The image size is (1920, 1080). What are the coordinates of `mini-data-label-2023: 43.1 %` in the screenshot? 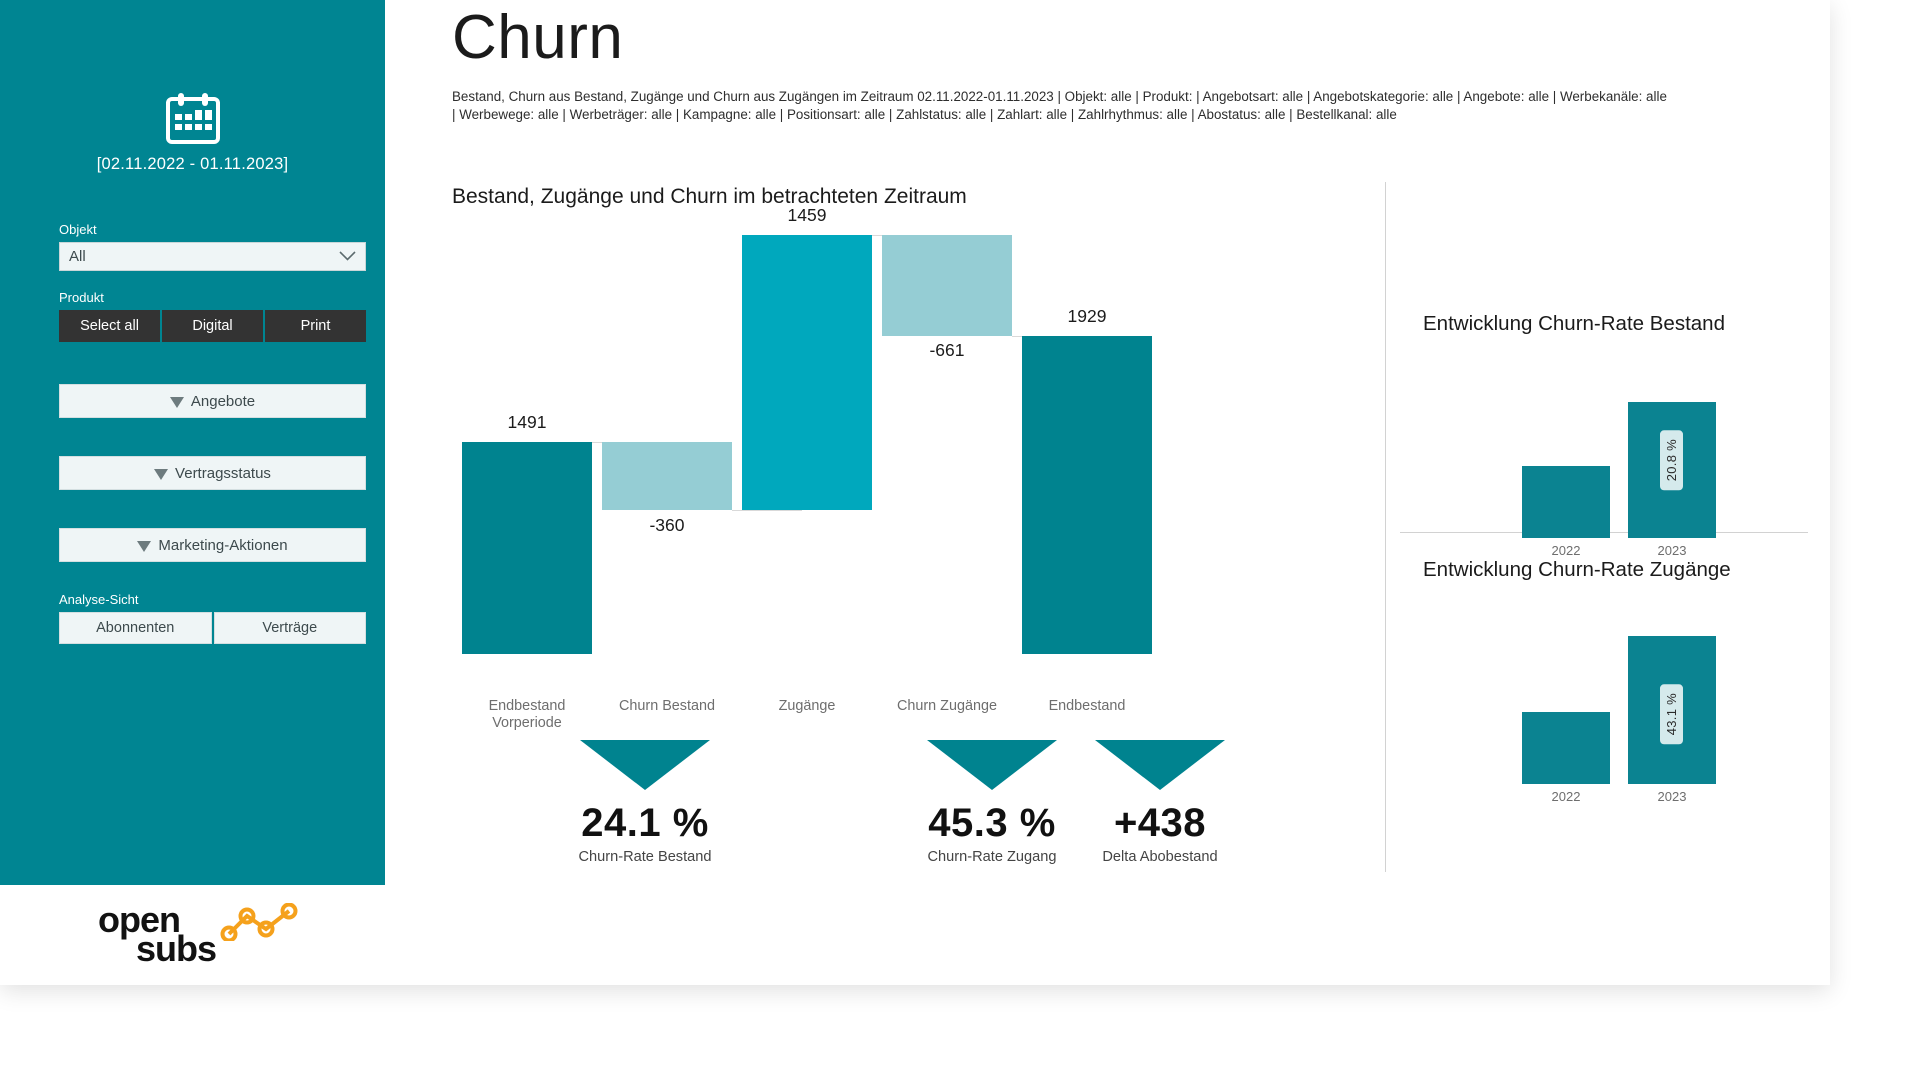 It's located at (1671, 714).